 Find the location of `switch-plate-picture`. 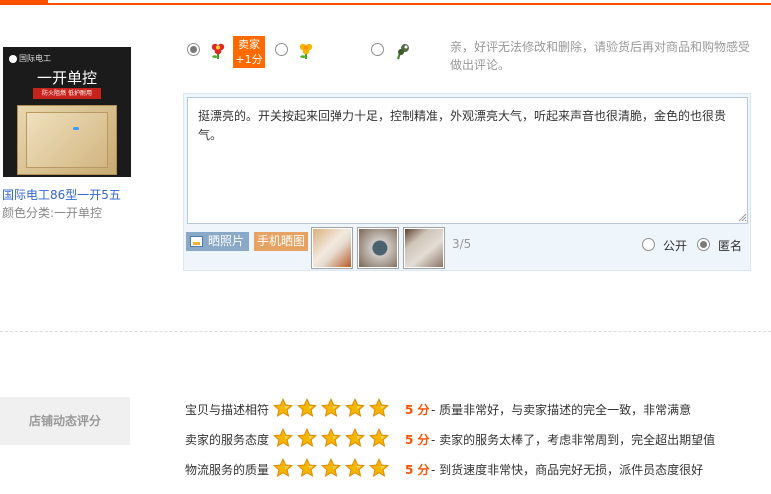

switch-plate-picture is located at coordinates (67, 140).